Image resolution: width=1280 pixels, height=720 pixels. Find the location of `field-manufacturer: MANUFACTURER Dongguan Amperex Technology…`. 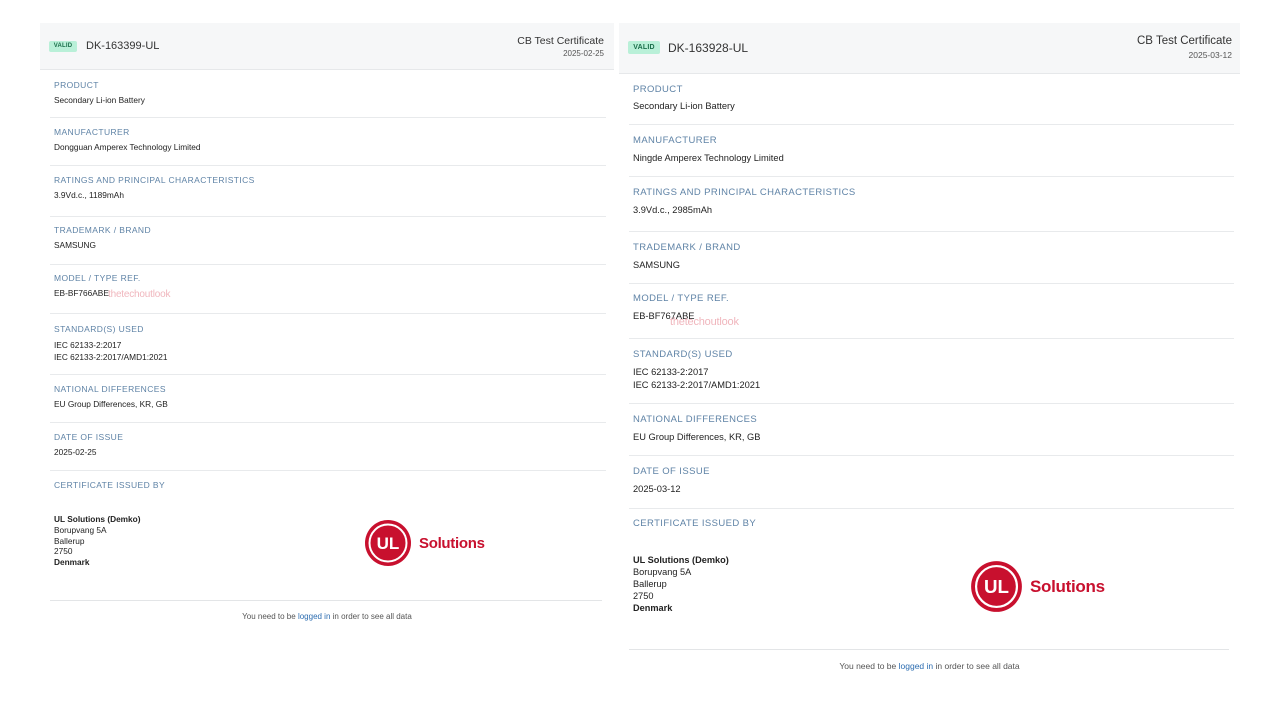

field-manufacturer: MANUFACTURER Dongguan Amperex Technology… is located at coordinates (328, 146).